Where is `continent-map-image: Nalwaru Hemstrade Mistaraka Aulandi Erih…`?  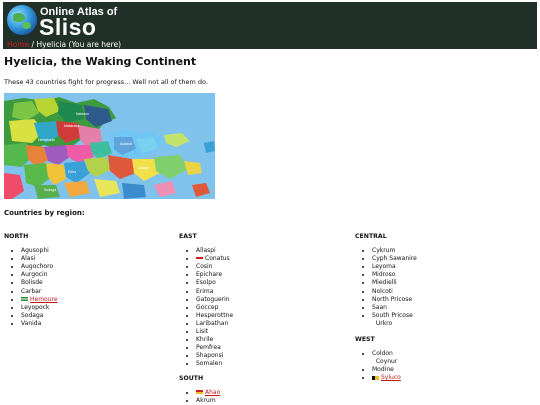 continent-map-image: Nalwaru Hemstrade Mistaraka Aulandi Erih… is located at coordinates (109, 146).